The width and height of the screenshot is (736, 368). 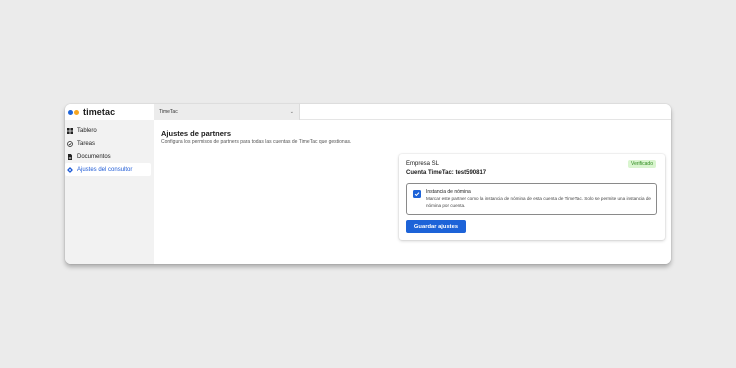 I want to click on sidebar-item-label: Ajustes del consultor, so click(x=105, y=169).